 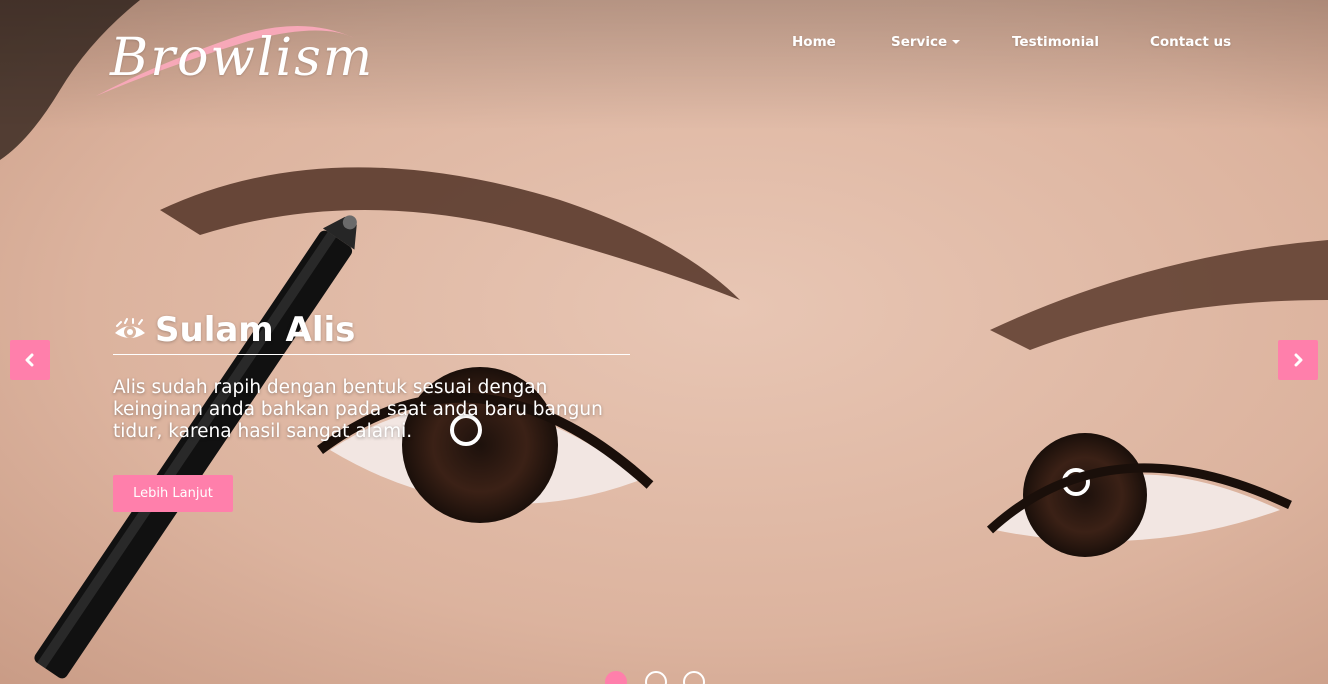 What do you see at coordinates (814, 42) in the screenshot?
I see `nav-home: Home` at bounding box center [814, 42].